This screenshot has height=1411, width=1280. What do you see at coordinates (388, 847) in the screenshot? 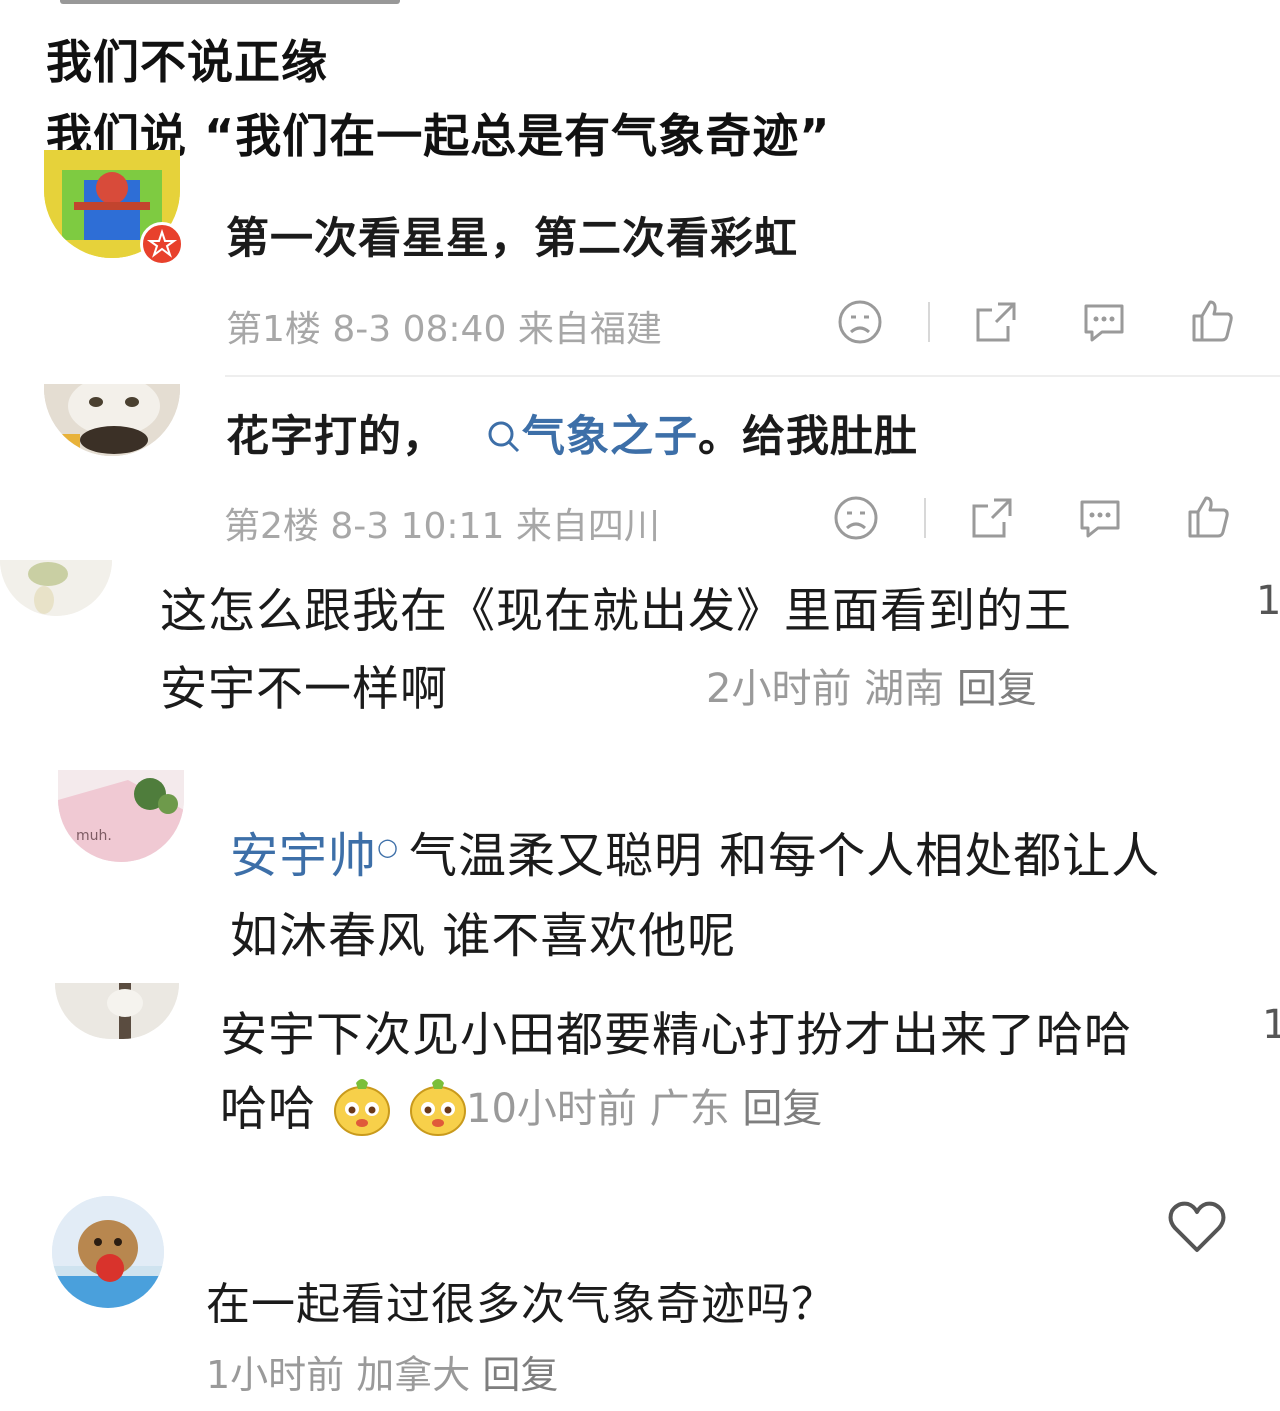
I see `mention-icon: ○` at bounding box center [388, 847].